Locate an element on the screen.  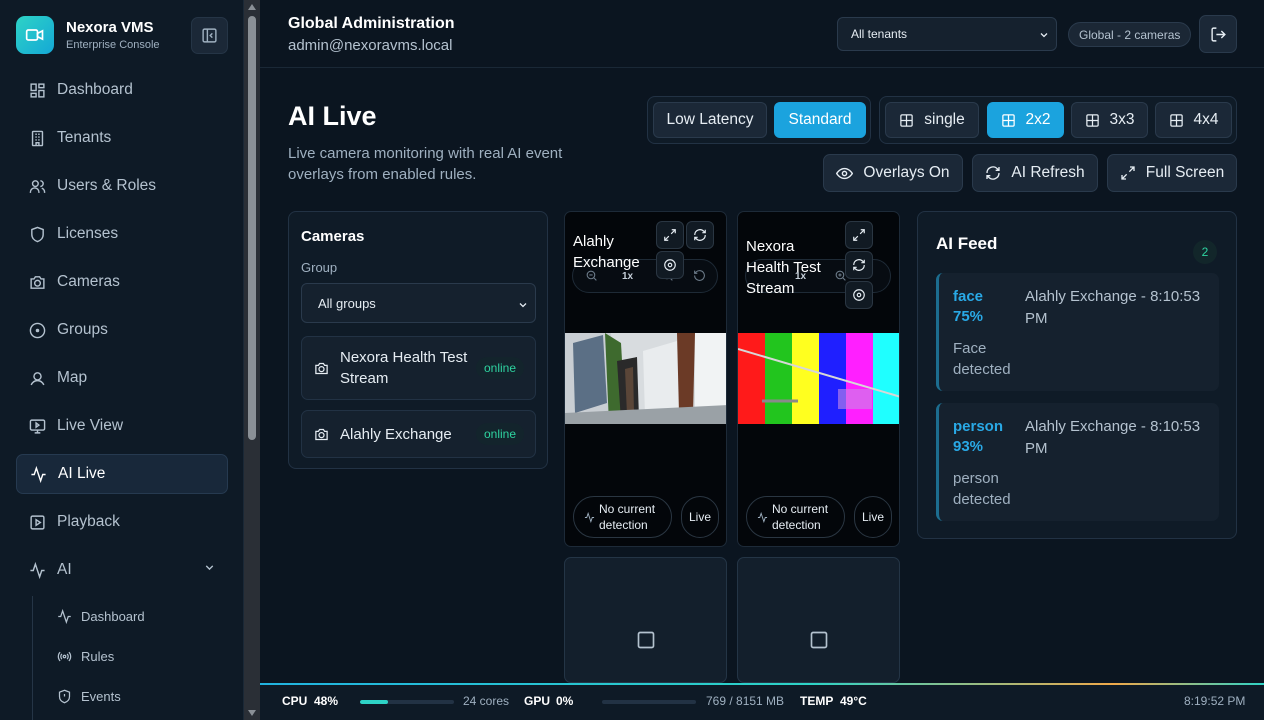
sidebar-scrollbar is located at coordinates (252, 360).